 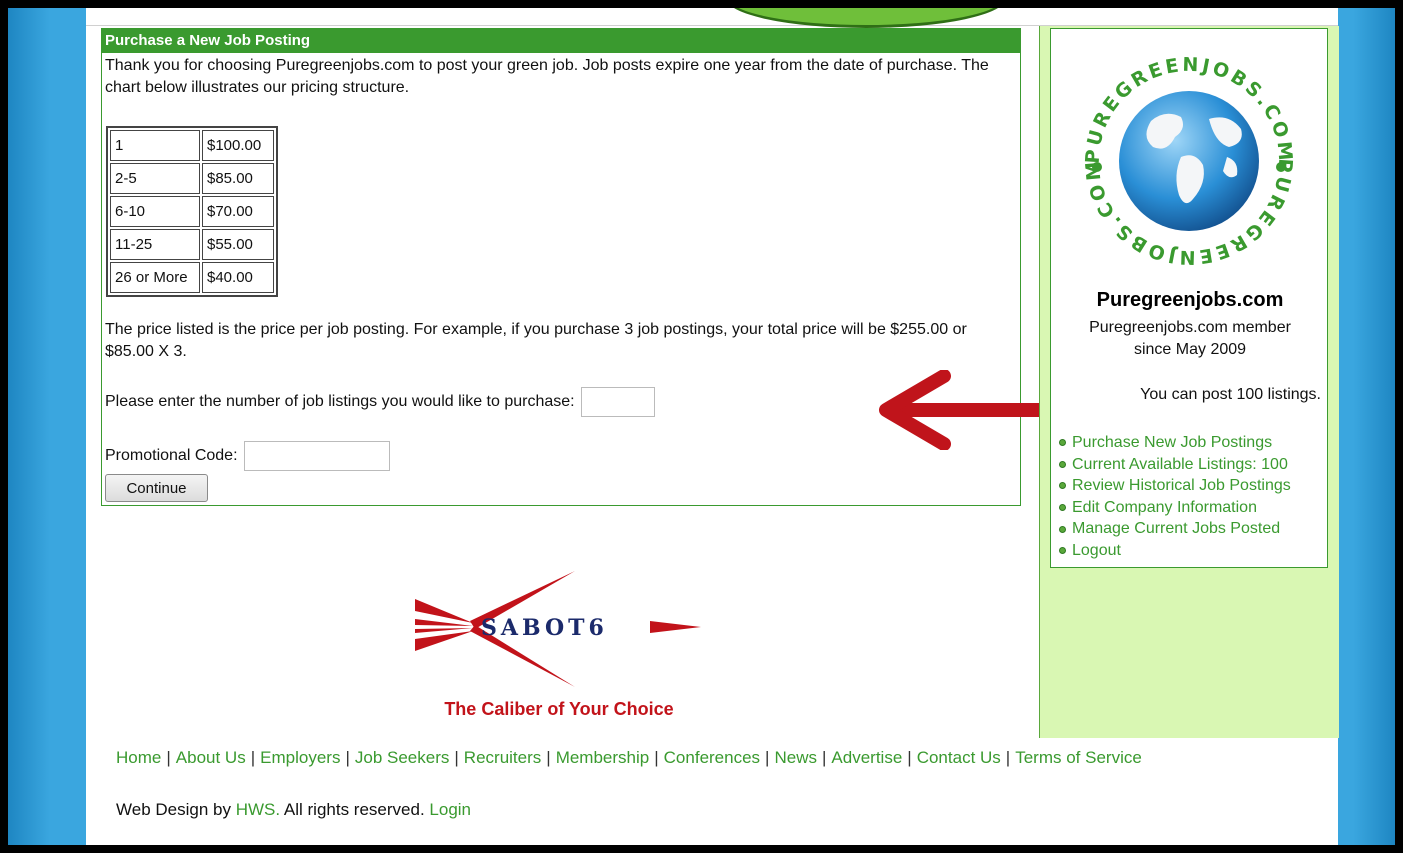 I want to click on menu-link: Logout, so click(x=1096, y=551).